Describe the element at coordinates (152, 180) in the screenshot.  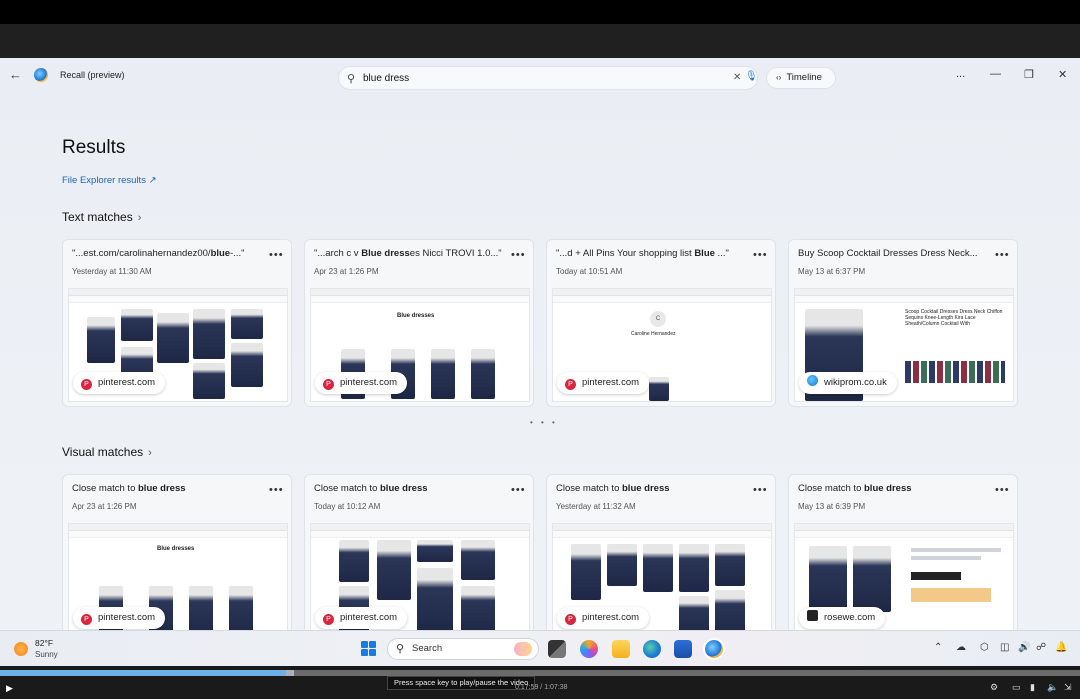
I see `external-link-icon: ↗` at that location.